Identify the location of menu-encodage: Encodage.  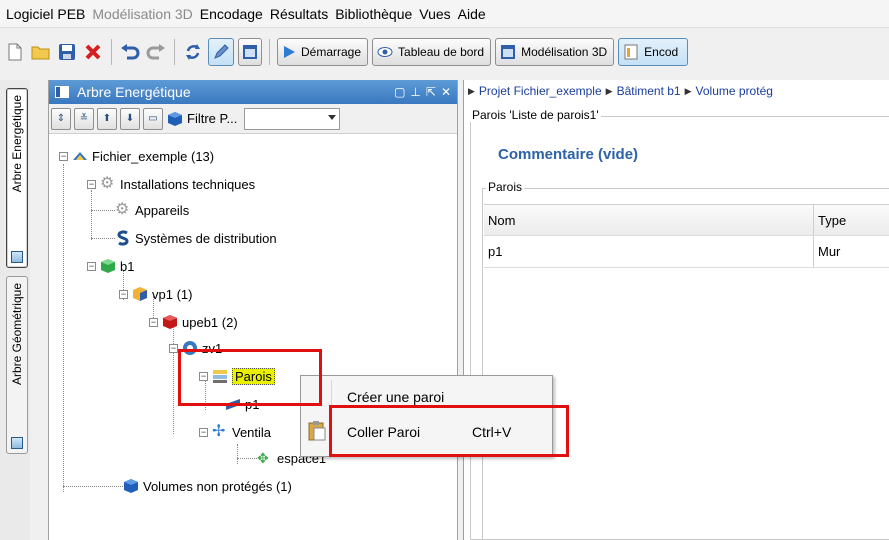
(231, 14).